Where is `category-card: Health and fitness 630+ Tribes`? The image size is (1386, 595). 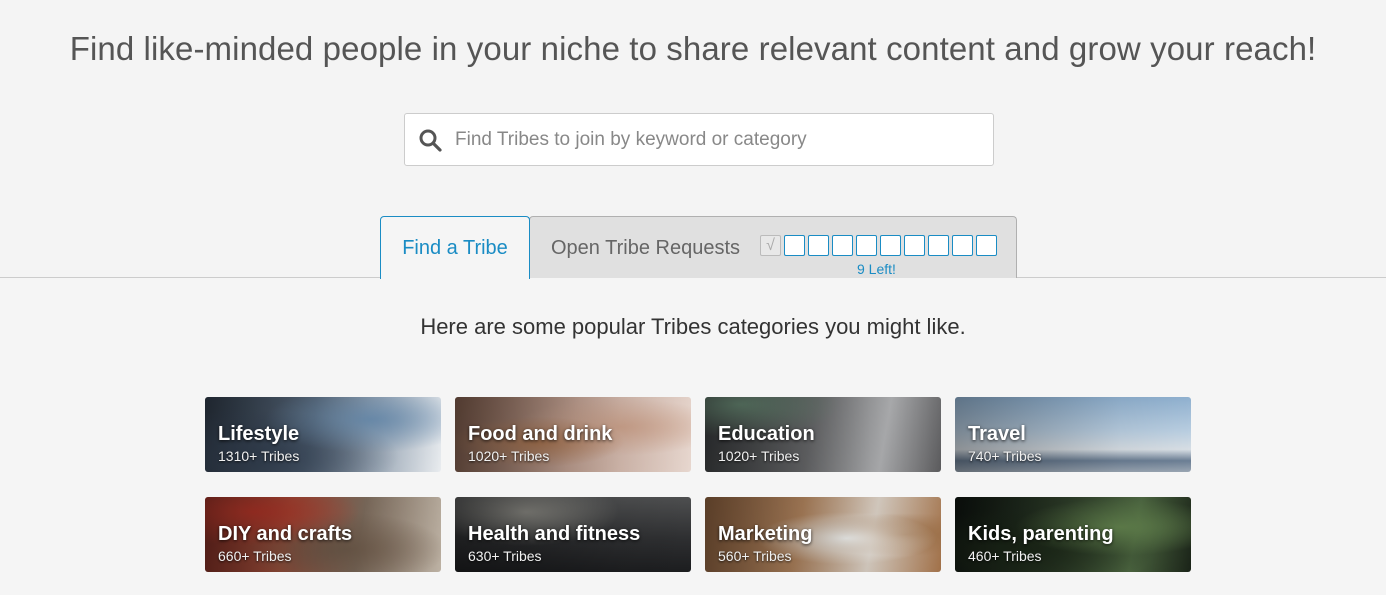 category-card: Health and fitness 630+ Tribes is located at coordinates (573, 534).